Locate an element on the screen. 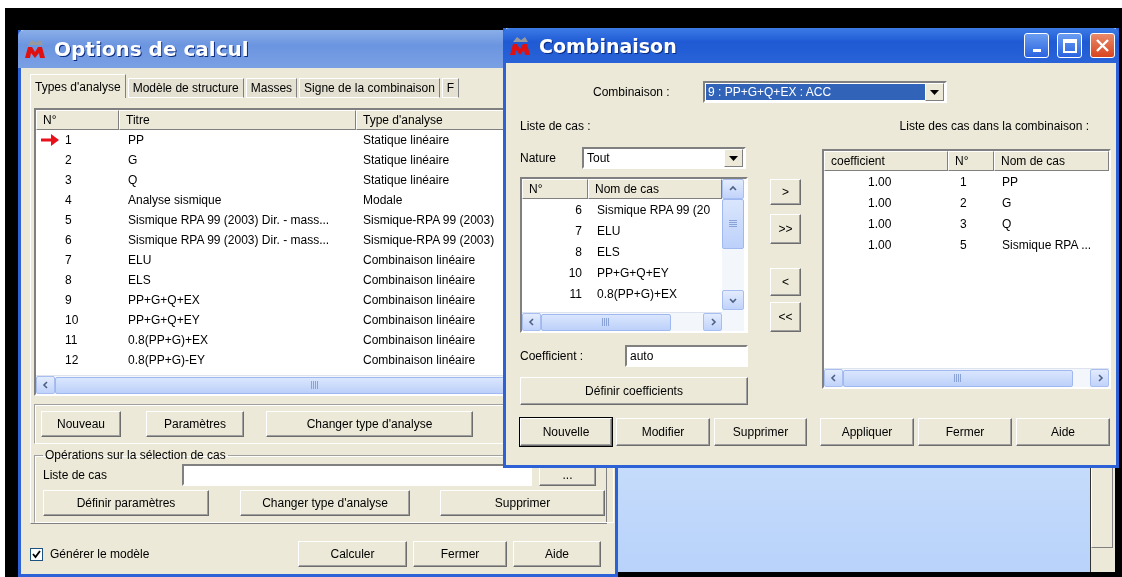 The image size is (1122, 577). close-icon is located at coordinates (1102, 45).